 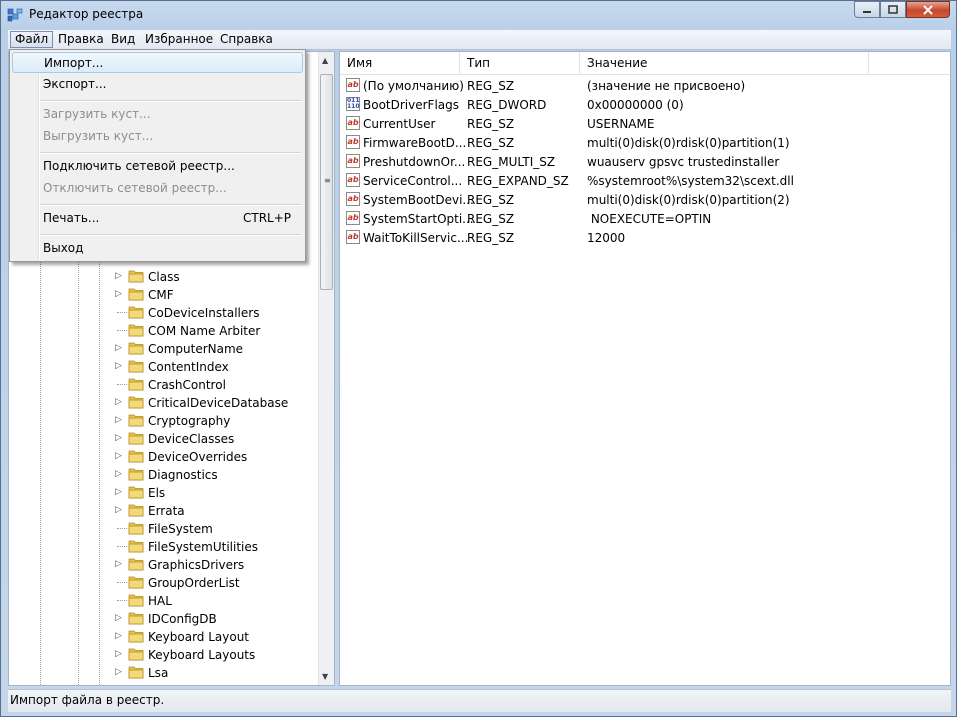 I want to click on tree-item: ▷ Els, so click(x=161, y=493).